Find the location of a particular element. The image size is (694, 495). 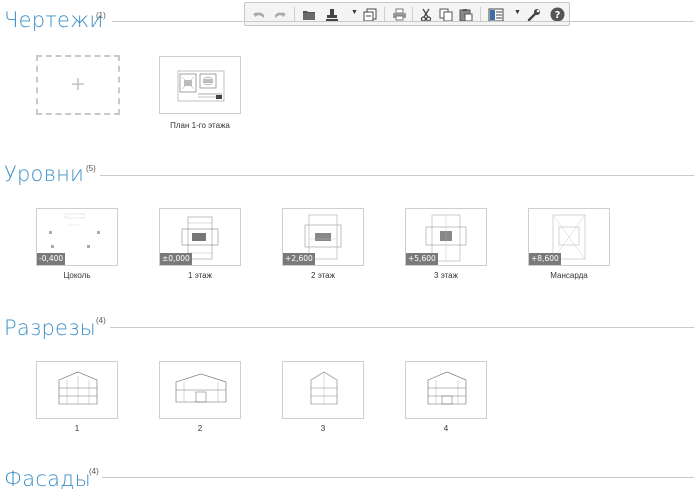

section-title-drawings: Чертежи is located at coordinates (54, 20).